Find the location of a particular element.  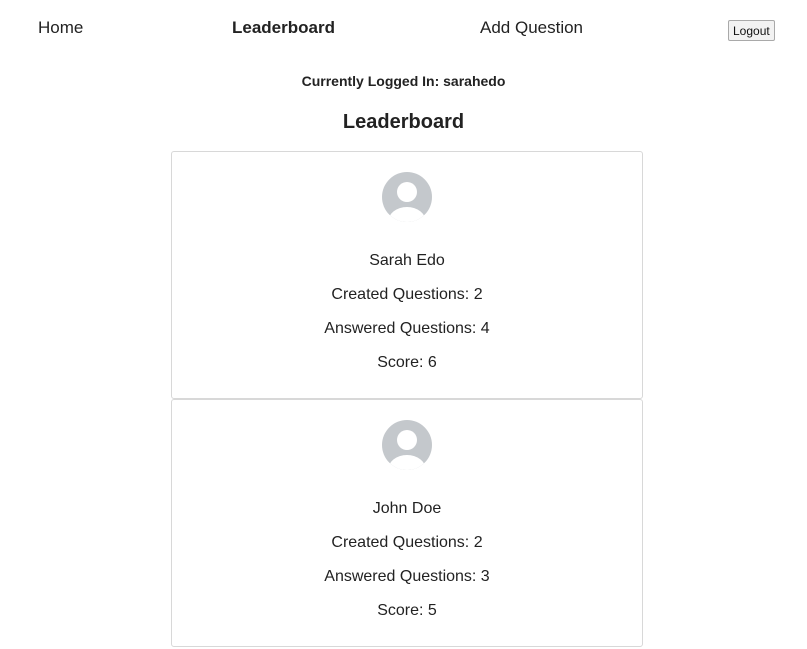

nav-leaderboard-link: Leaderboard is located at coordinates (283, 28).